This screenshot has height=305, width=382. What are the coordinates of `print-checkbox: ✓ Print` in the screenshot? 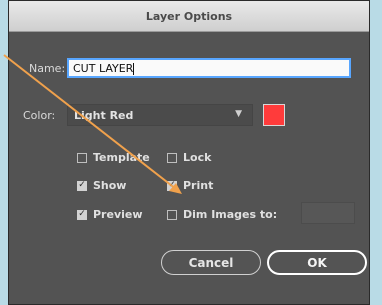 It's located at (190, 185).